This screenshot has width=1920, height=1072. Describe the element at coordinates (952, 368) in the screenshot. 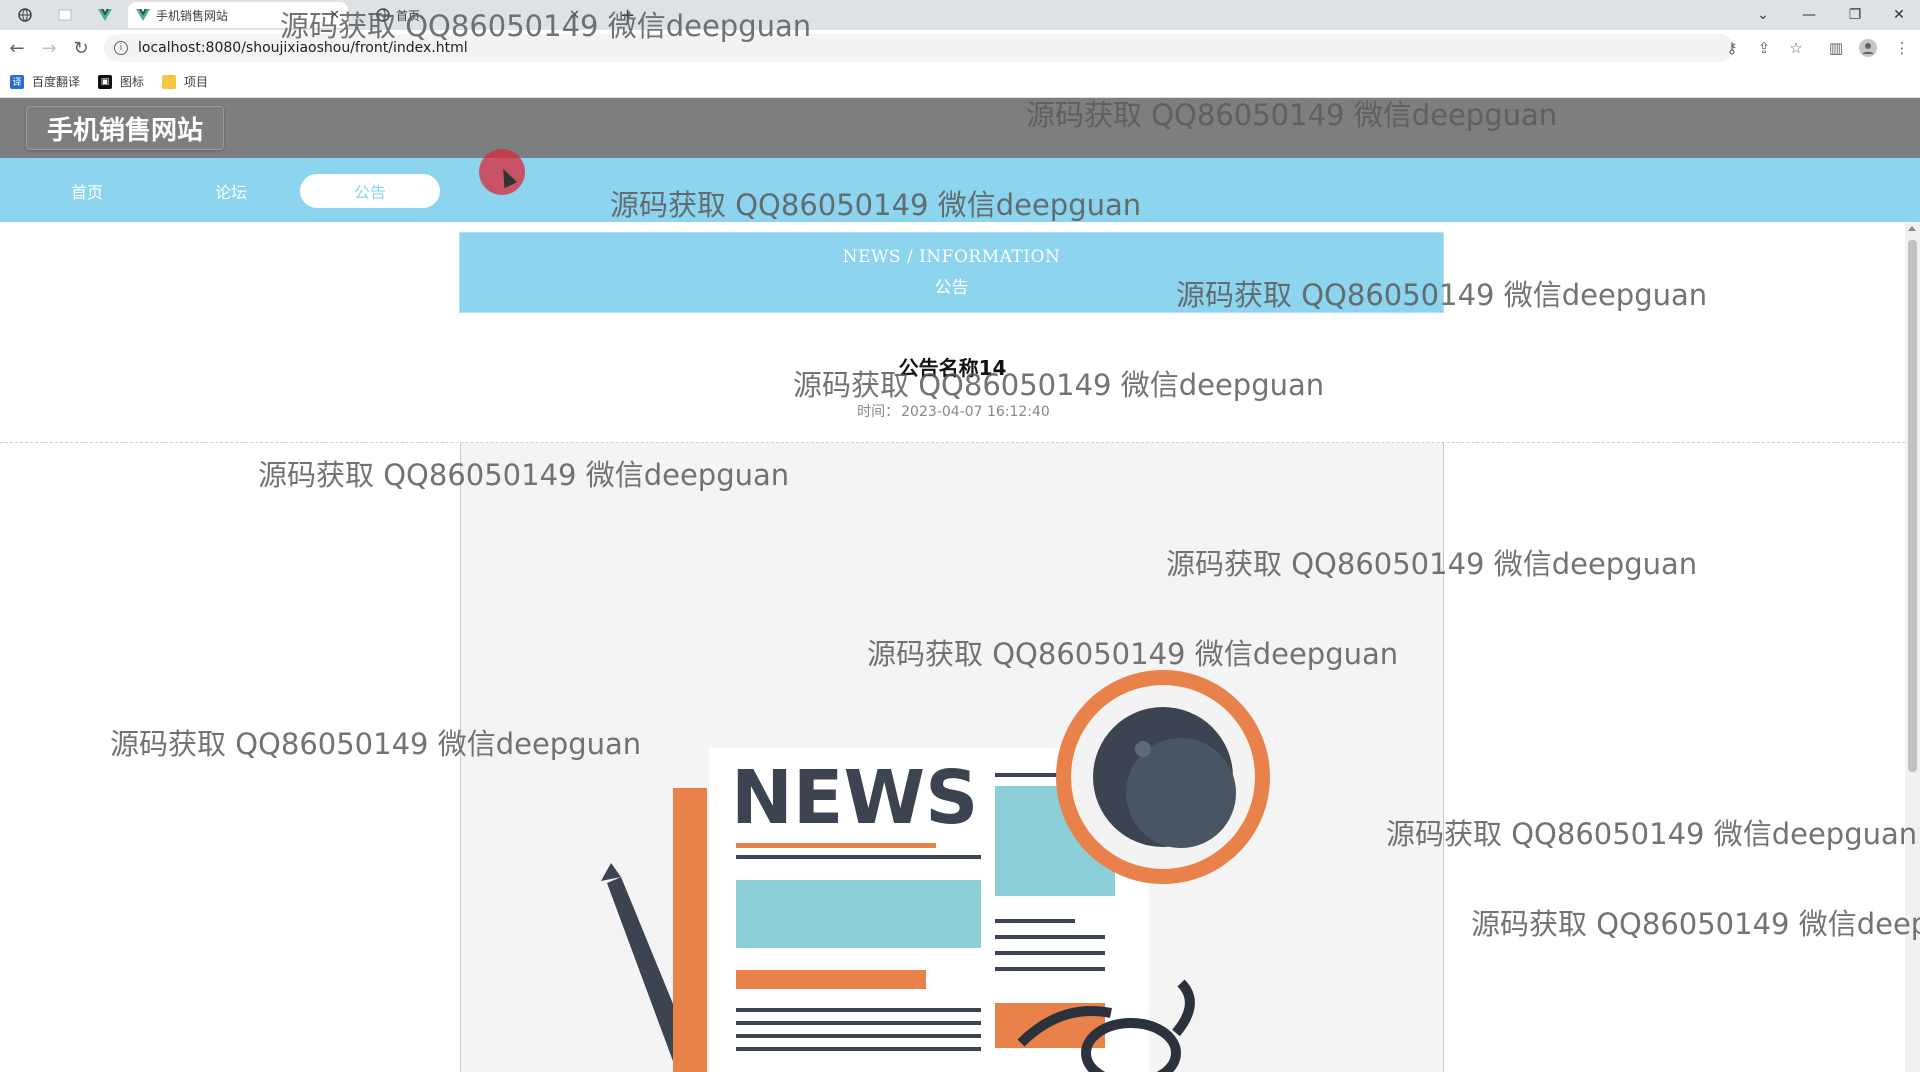

I see `article-title: 公告名称14` at that location.